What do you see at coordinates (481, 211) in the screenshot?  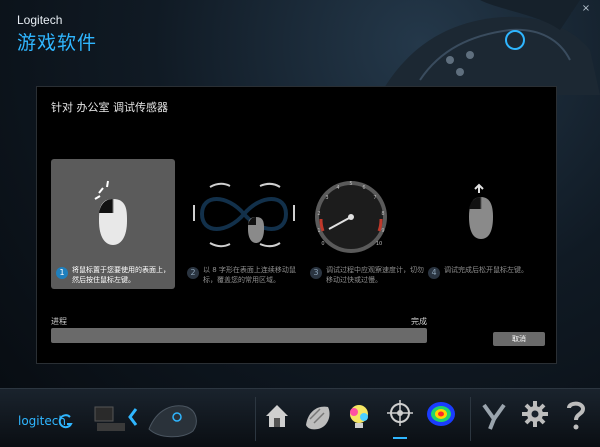 I see `mouse-release-icon` at bounding box center [481, 211].